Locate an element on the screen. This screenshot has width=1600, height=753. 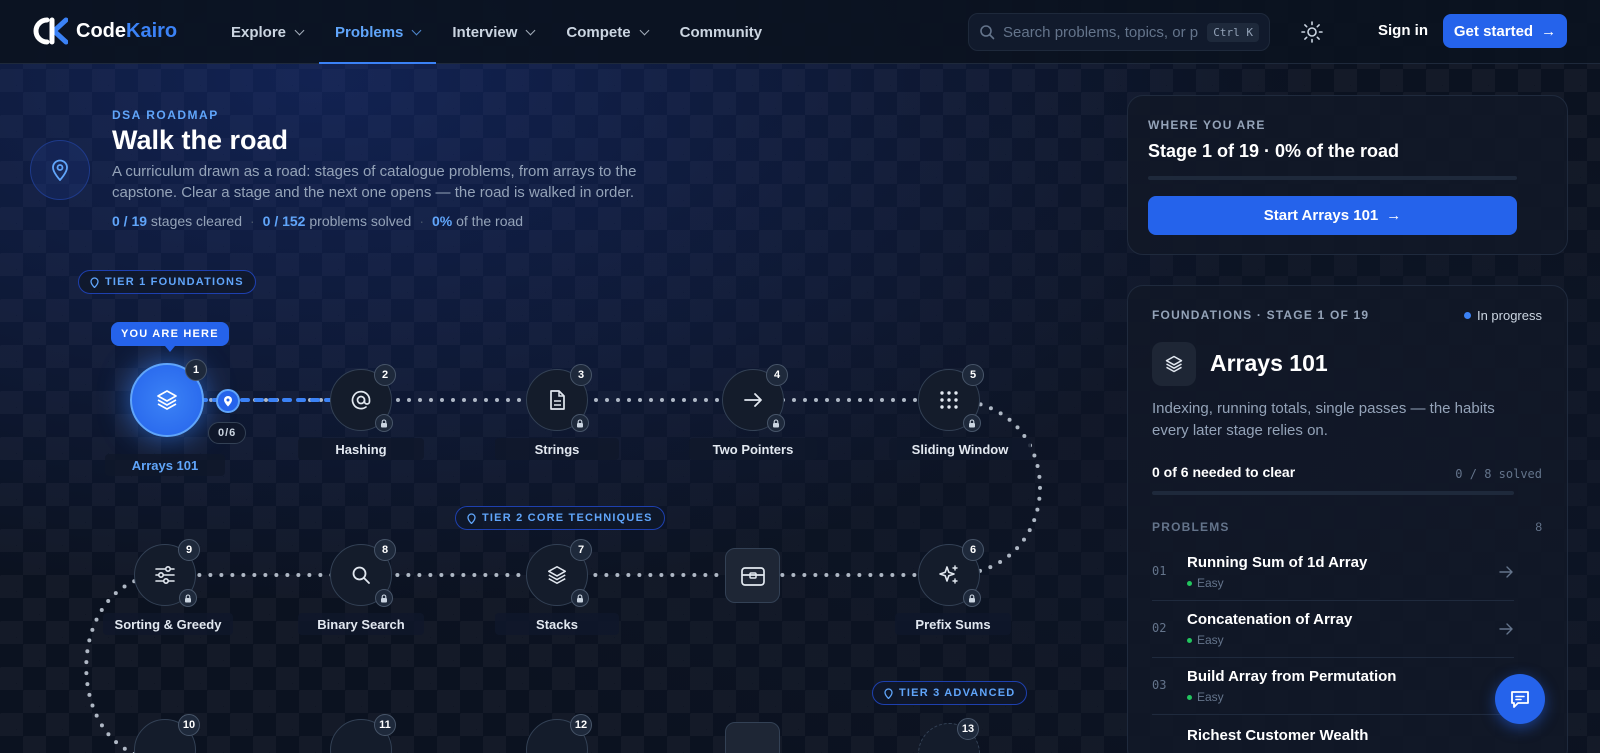
grid-dots-icon is located at coordinates (949, 400).